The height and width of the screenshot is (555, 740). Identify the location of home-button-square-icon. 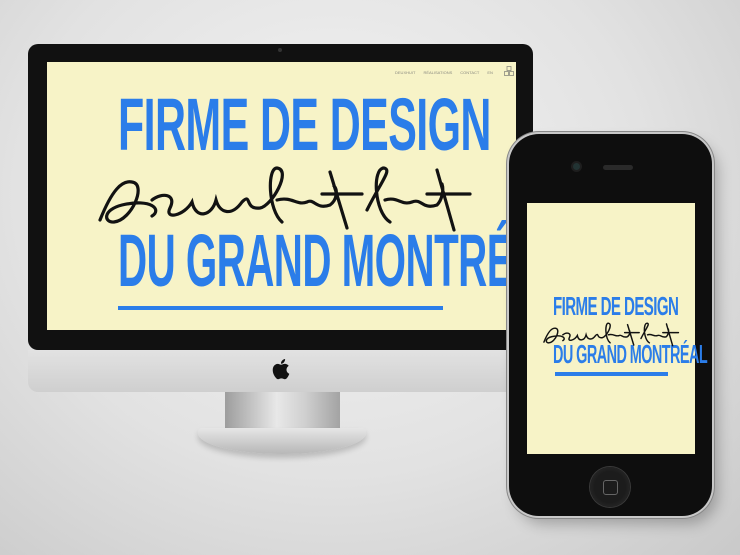
(610, 487).